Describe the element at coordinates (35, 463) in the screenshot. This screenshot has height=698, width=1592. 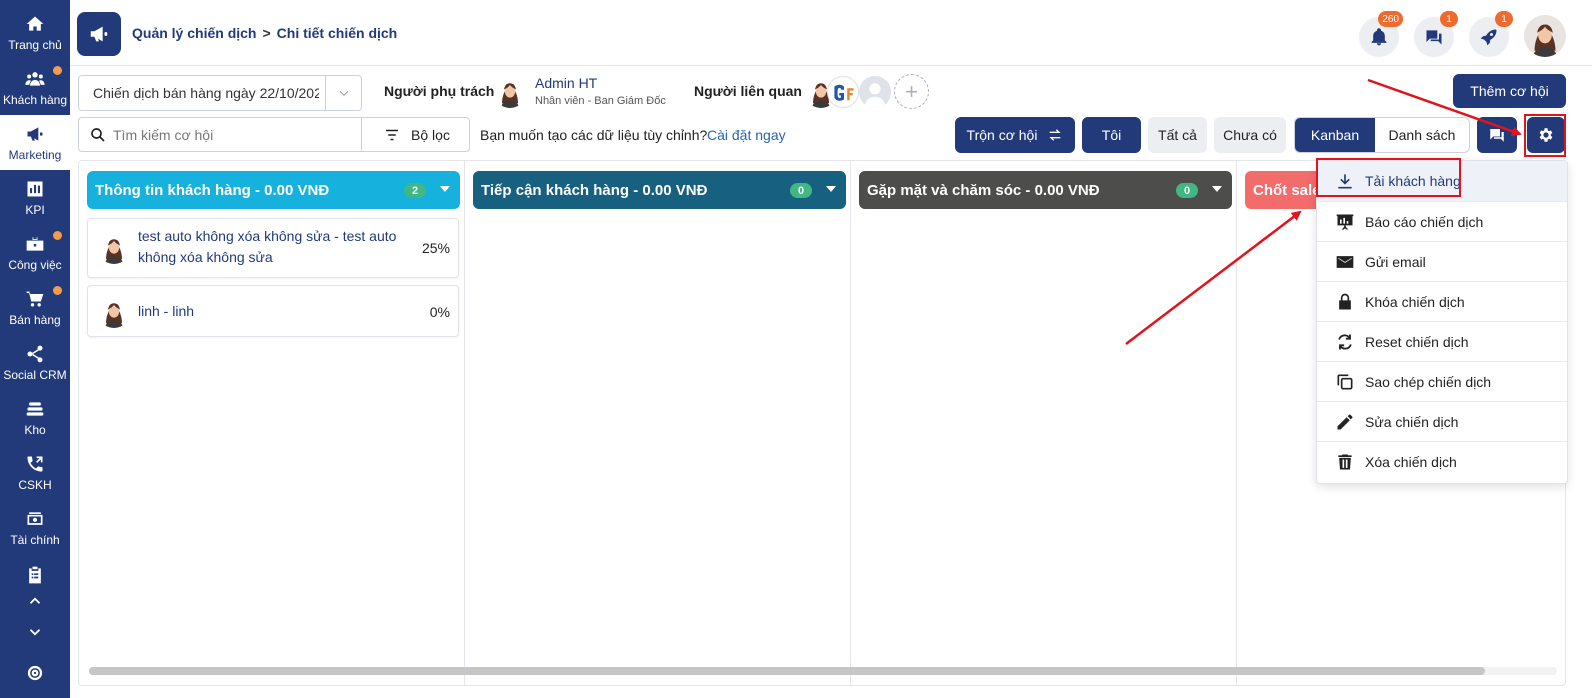
I see `phone-icon` at that location.